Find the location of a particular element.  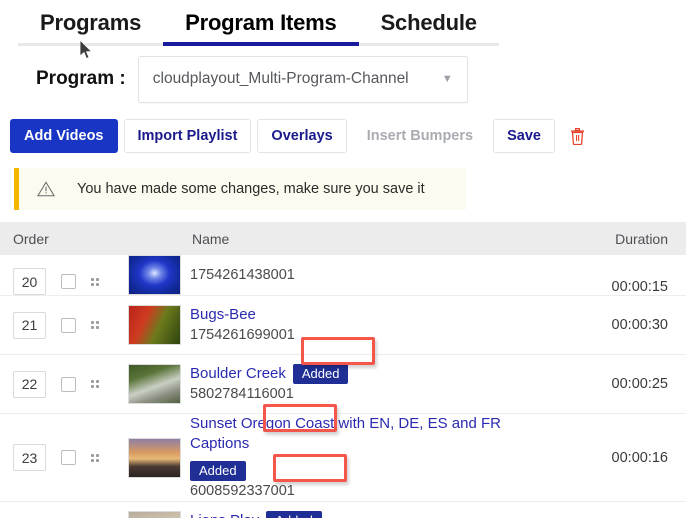

add-videos-button: Add Videos is located at coordinates (64, 136).